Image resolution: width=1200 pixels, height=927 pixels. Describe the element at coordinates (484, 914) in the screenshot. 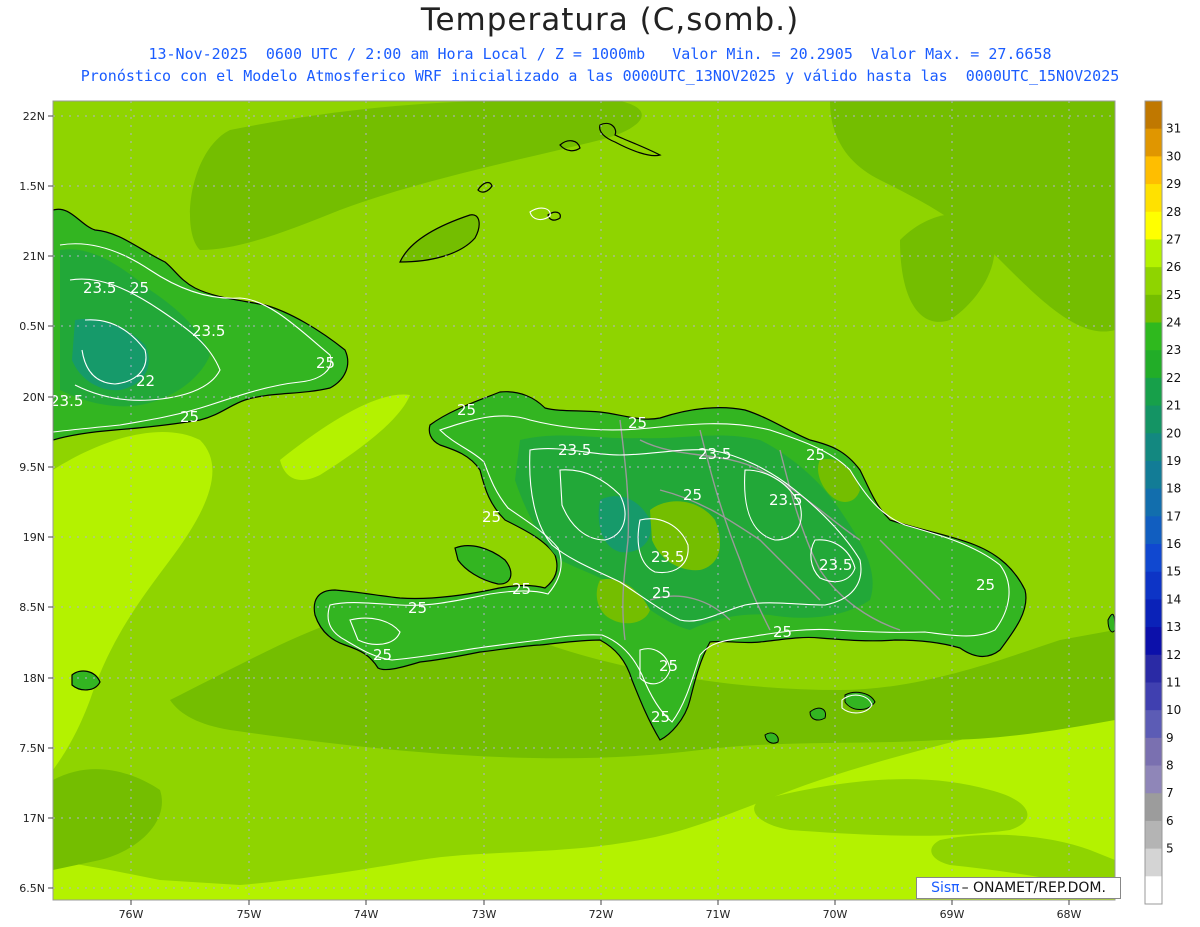

I see `lon-label: 73W` at that location.